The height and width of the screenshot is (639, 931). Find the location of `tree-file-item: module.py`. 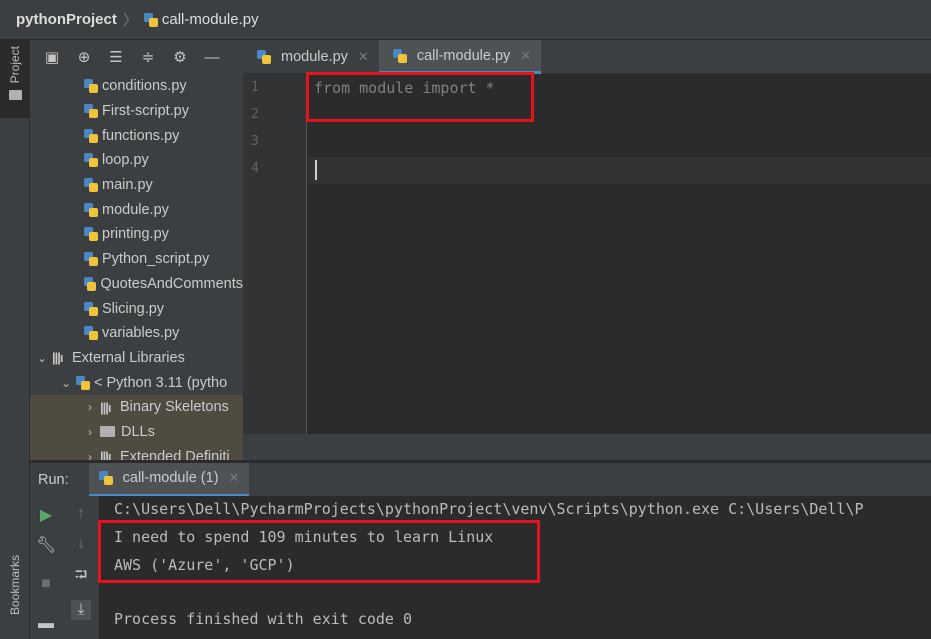

tree-file-item: module.py is located at coordinates (136, 209).